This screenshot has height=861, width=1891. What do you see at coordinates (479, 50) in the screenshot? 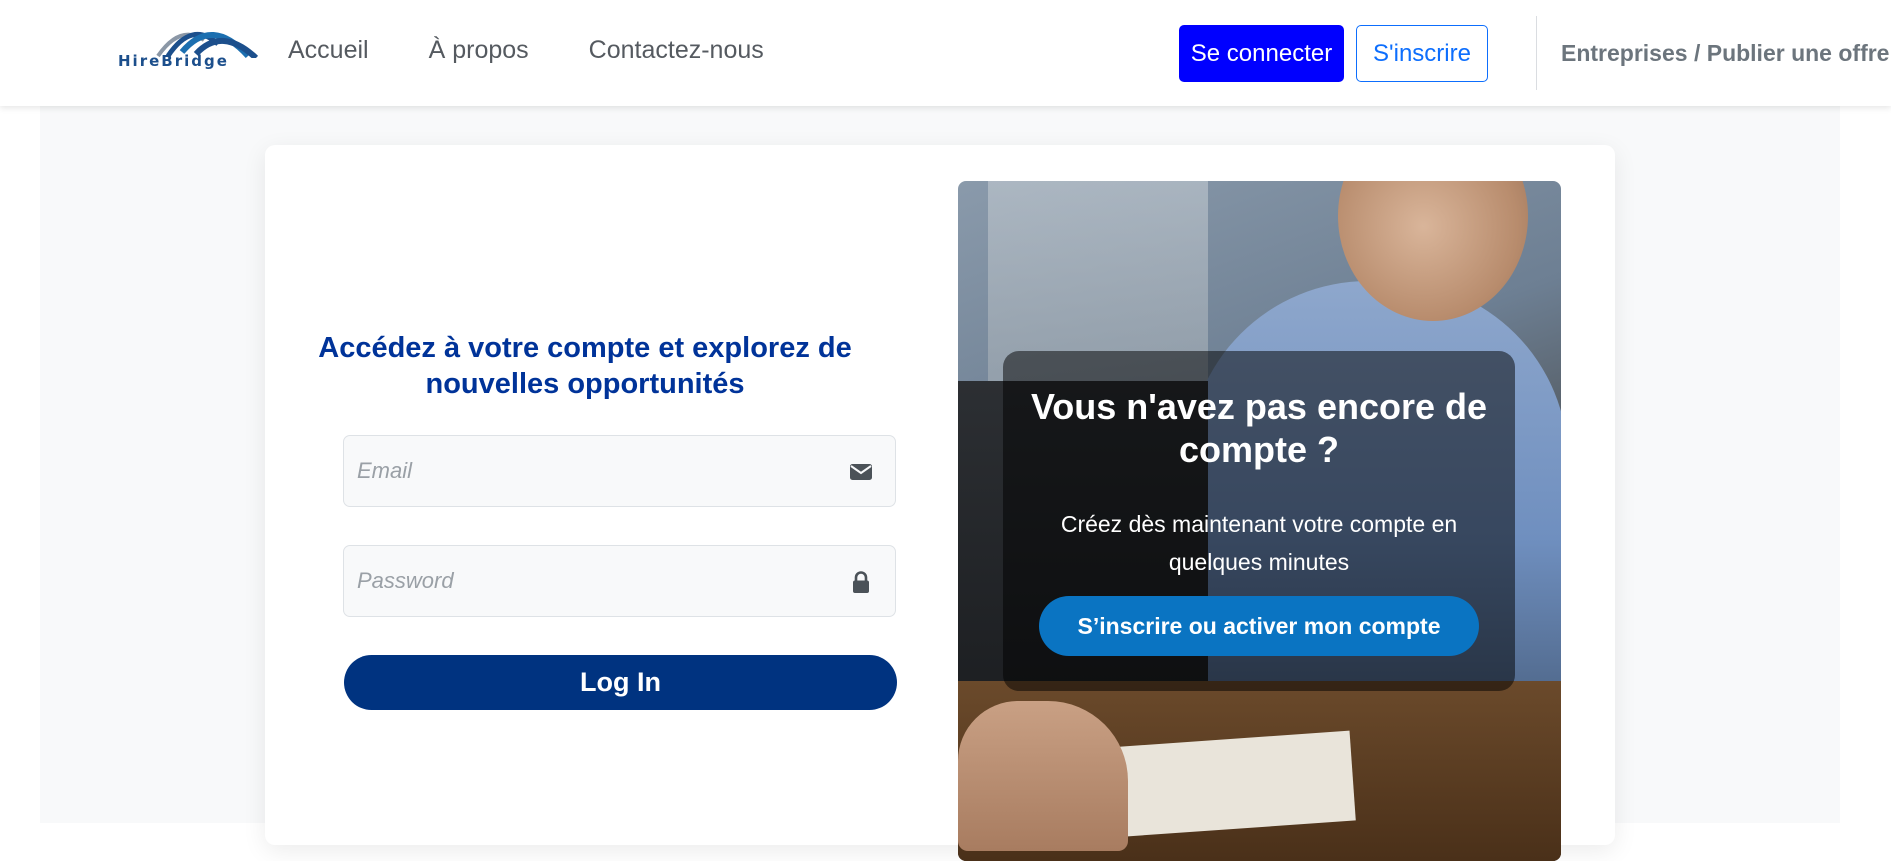
I see `nav-link-a-propos: À propos` at bounding box center [479, 50].